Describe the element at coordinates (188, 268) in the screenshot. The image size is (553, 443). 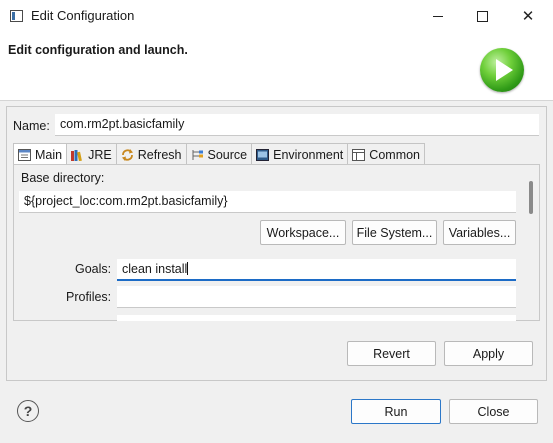
I see `text-caret` at that location.